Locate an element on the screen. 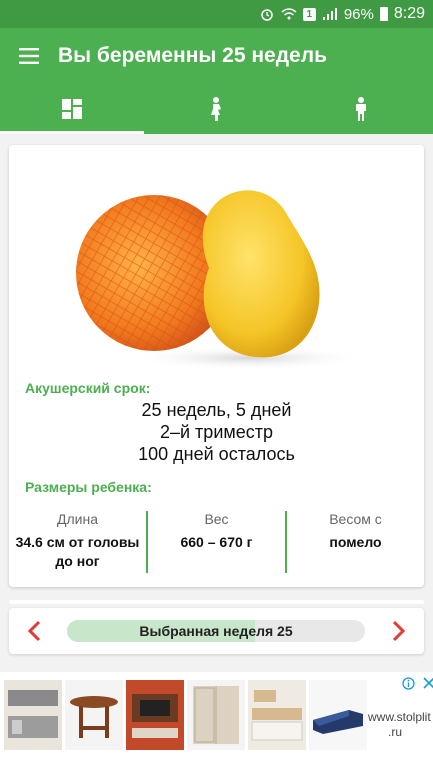 This screenshot has width=433, height=770. ad-text: www.stolplit .ru is located at coordinates (399, 725).